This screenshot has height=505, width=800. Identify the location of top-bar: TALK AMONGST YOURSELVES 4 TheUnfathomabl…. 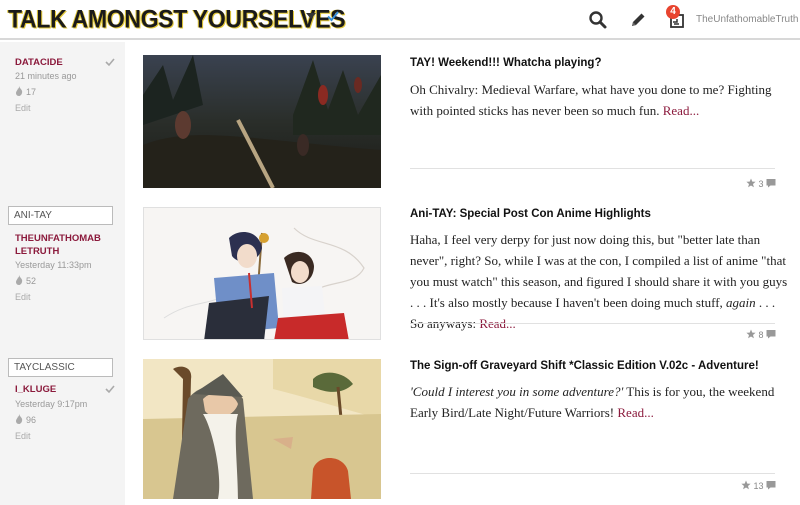
(400, 20).